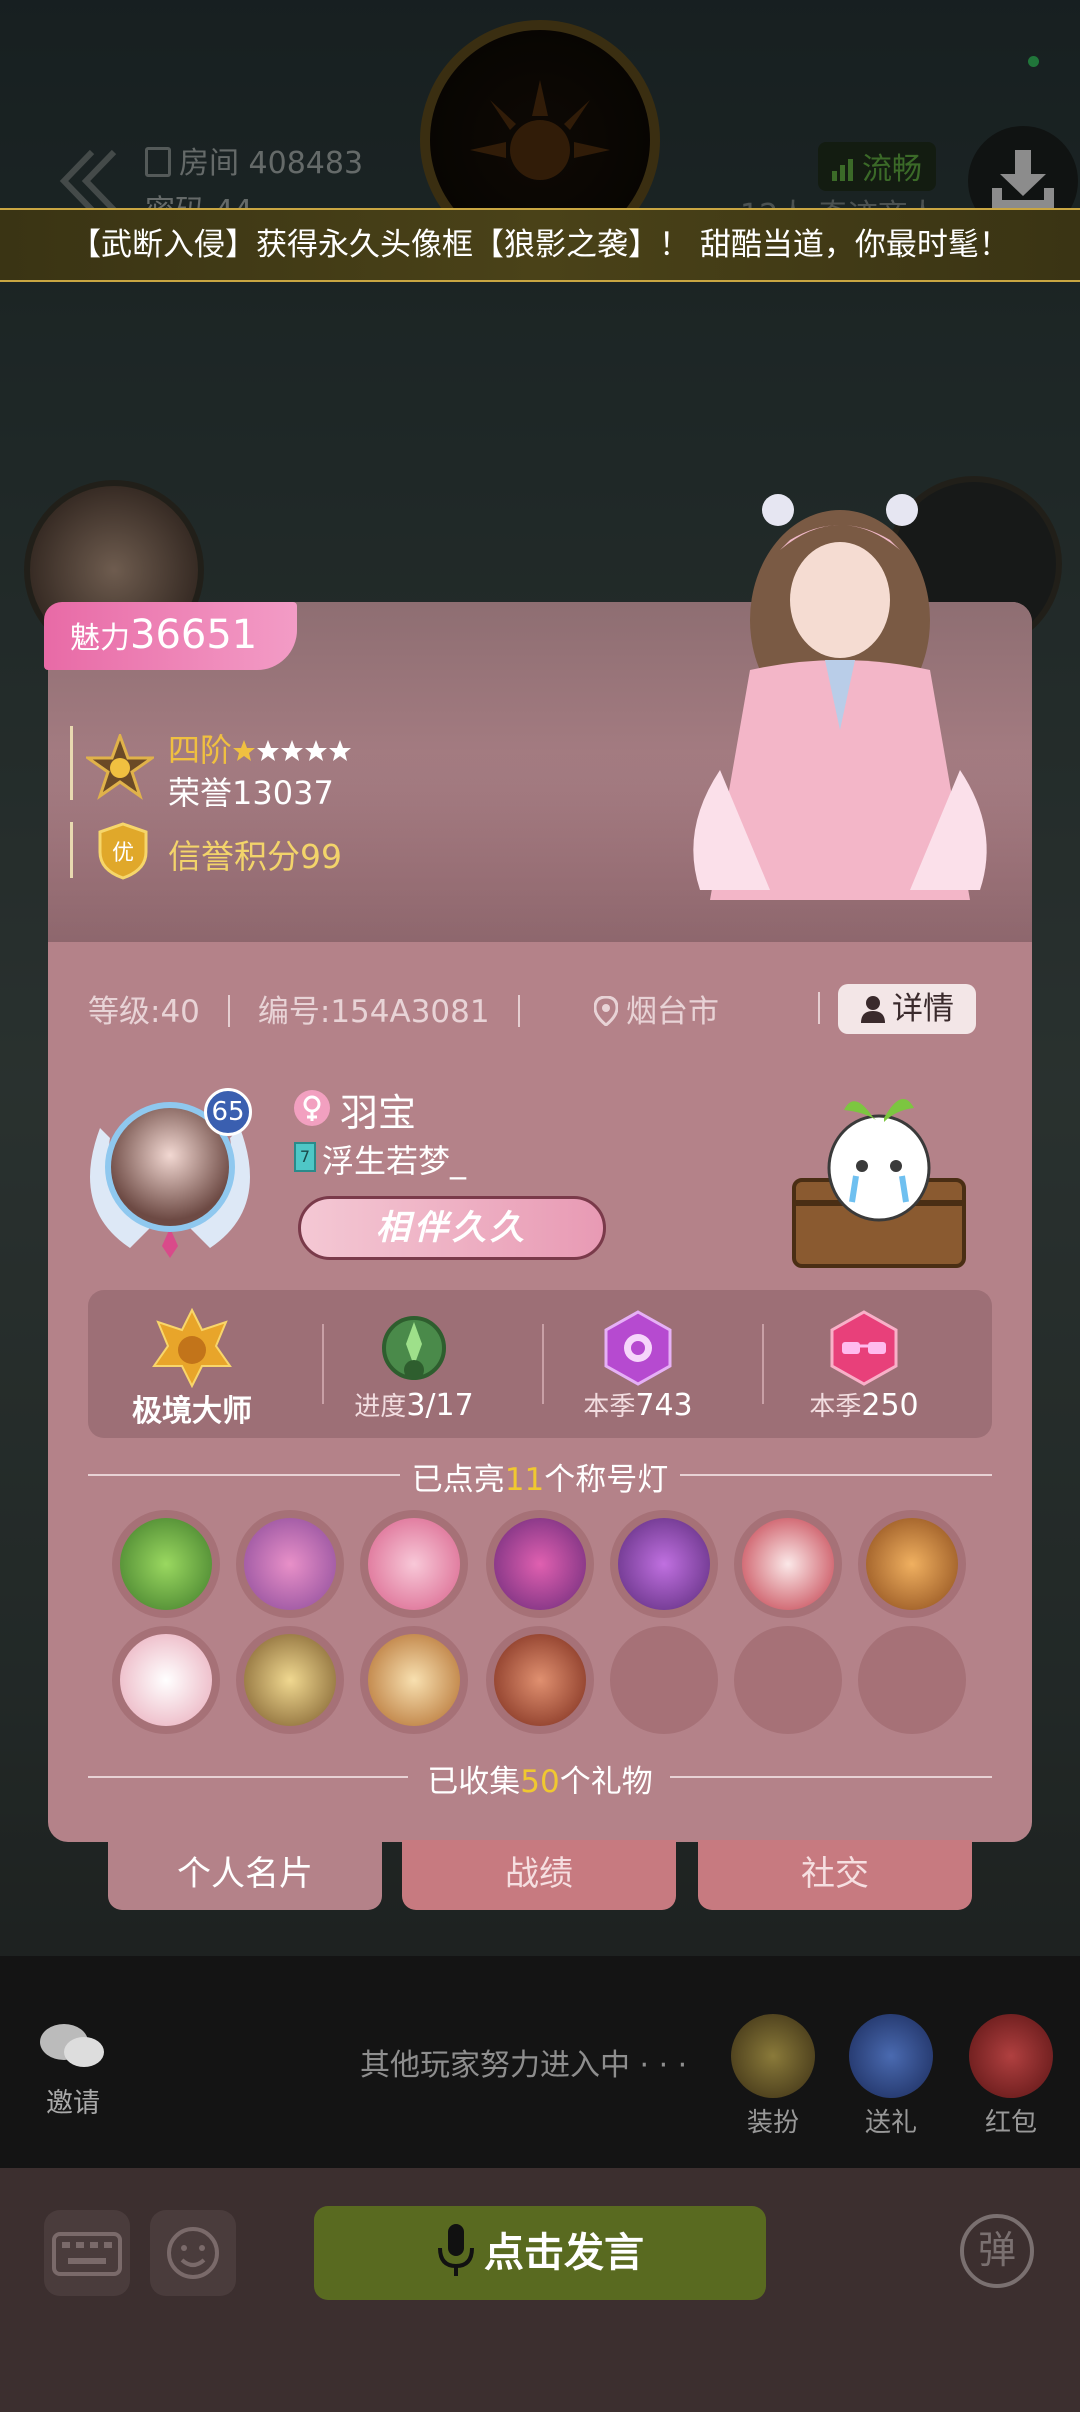  I want to click on credit-shield-icon: 优, so click(123, 851).